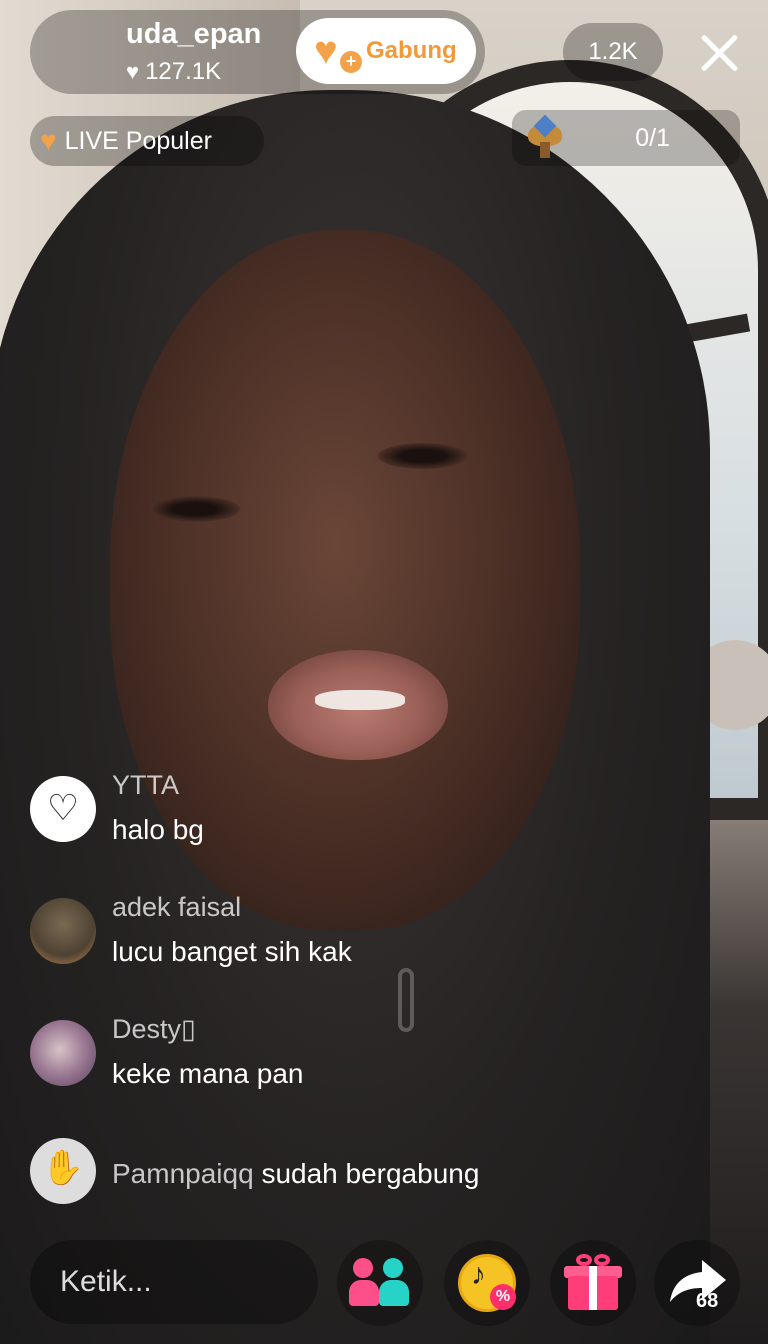 This screenshot has width=768, height=1344. Describe the element at coordinates (487, 1283) in the screenshot. I see `coin-promo-button: ♪%` at that location.